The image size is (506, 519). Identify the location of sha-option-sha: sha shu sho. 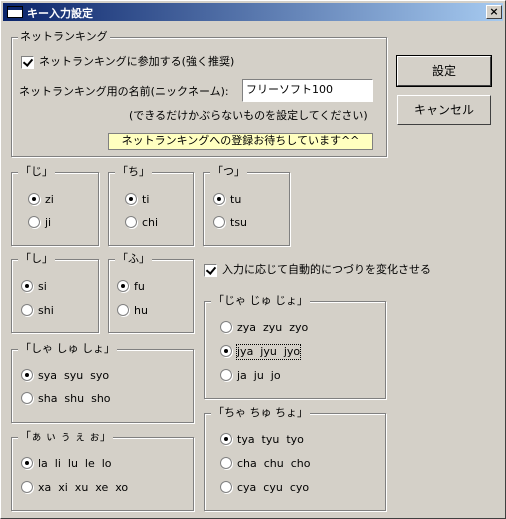
(74, 399).